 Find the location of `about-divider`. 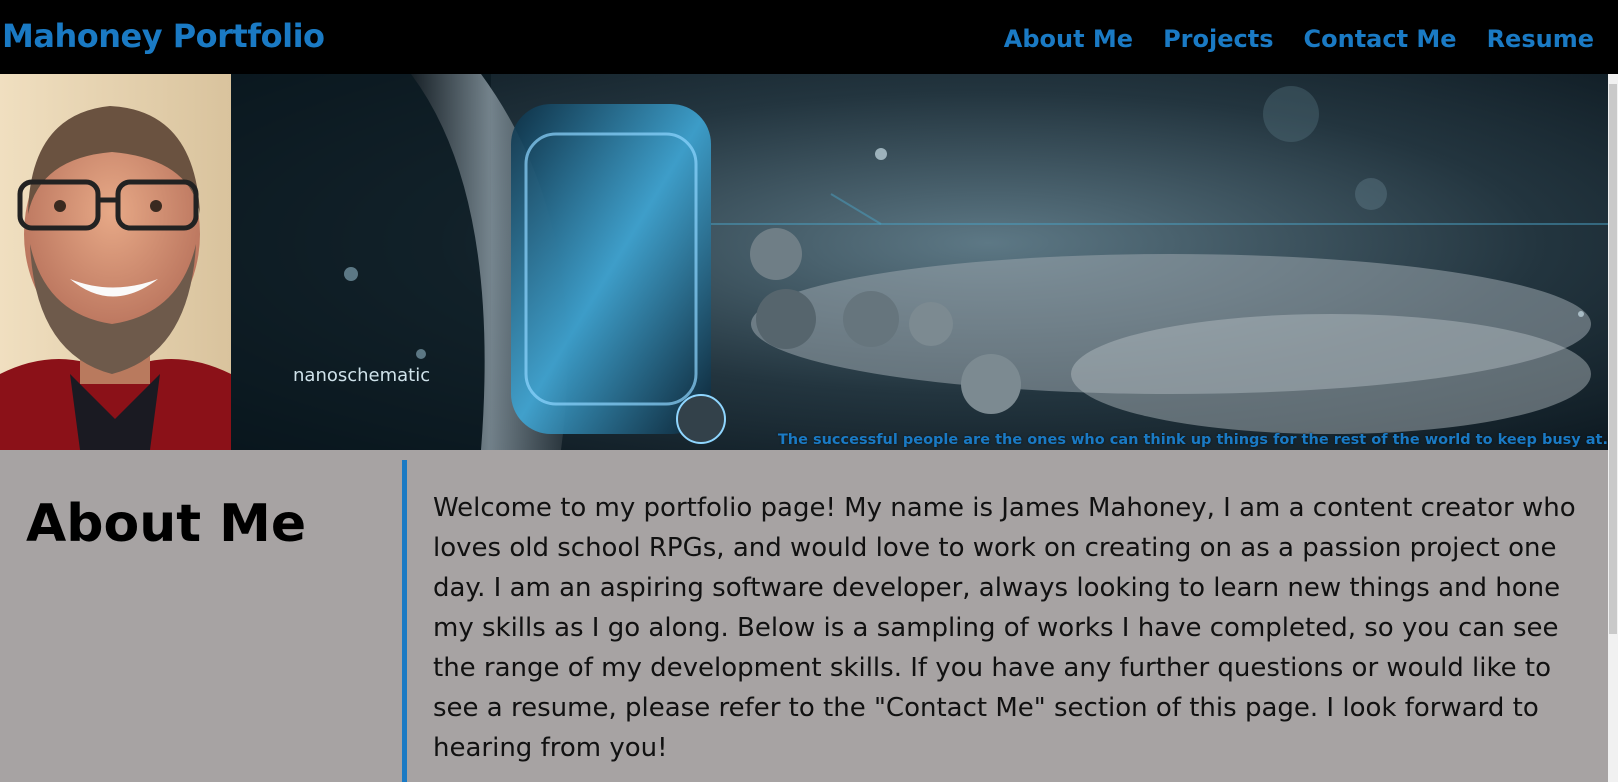

about-divider is located at coordinates (404, 621).